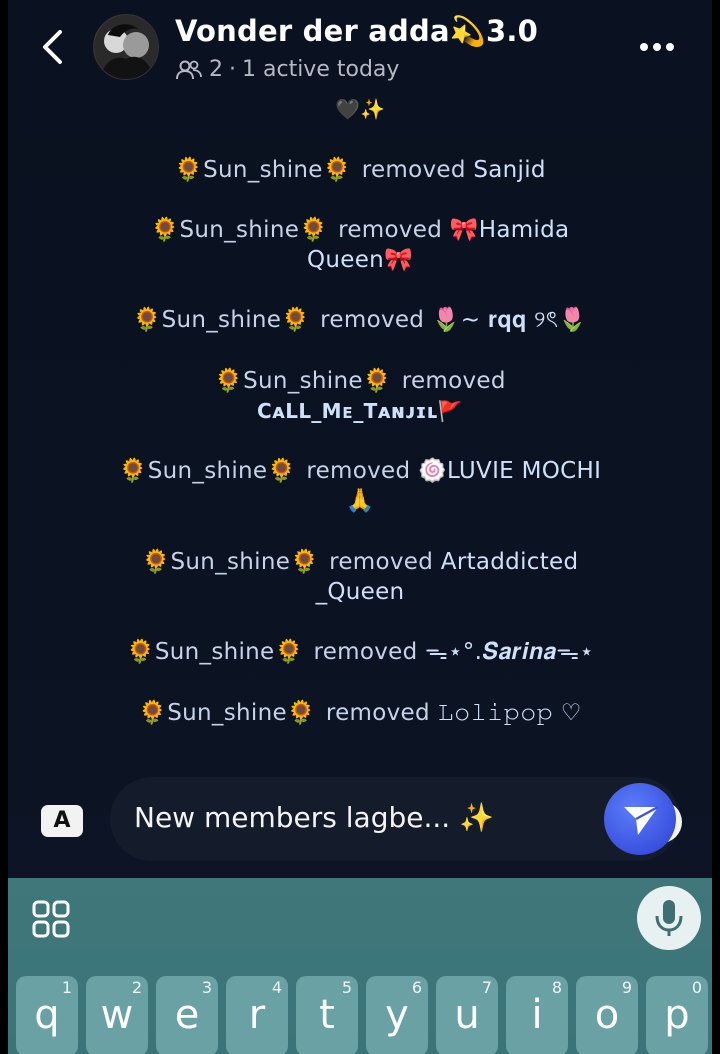 The image size is (720, 1054). Describe the element at coordinates (626, 987) in the screenshot. I see `key-number: 9` at that location.